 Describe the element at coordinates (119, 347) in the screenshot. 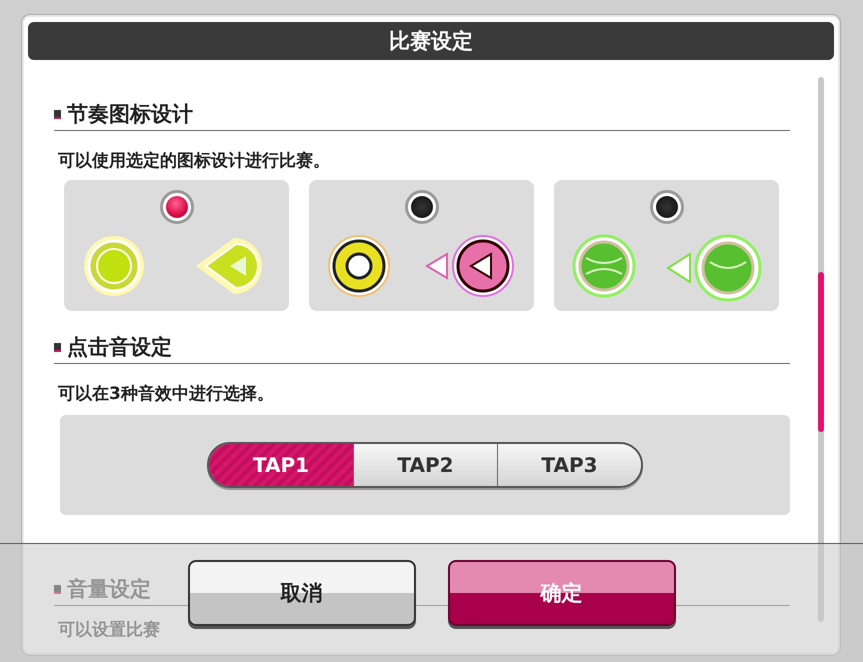

I see `section-heading: 点击音设定` at that location.